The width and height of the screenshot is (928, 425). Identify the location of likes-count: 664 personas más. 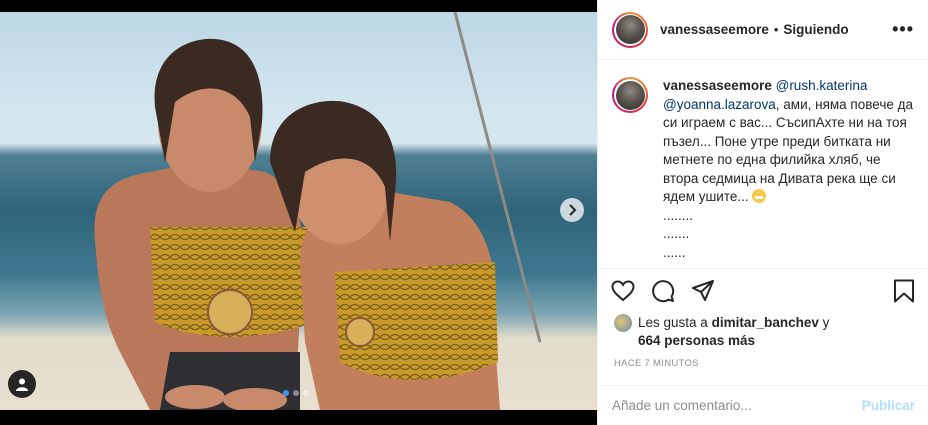
(776, 341).